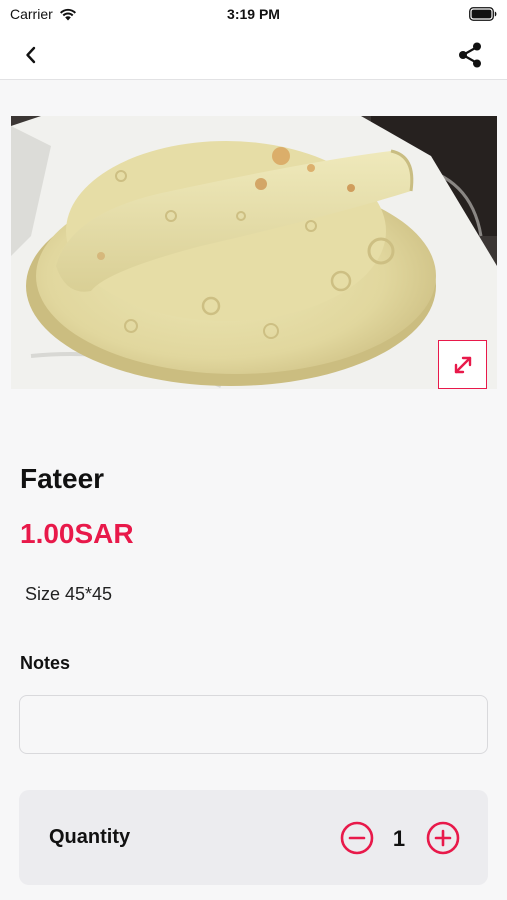 The height and width of the screenshot is (900, 507). Describe the element at coordinates (253, 837) in the screenshot. I see `quantity-card: Quantity 1` at that location.